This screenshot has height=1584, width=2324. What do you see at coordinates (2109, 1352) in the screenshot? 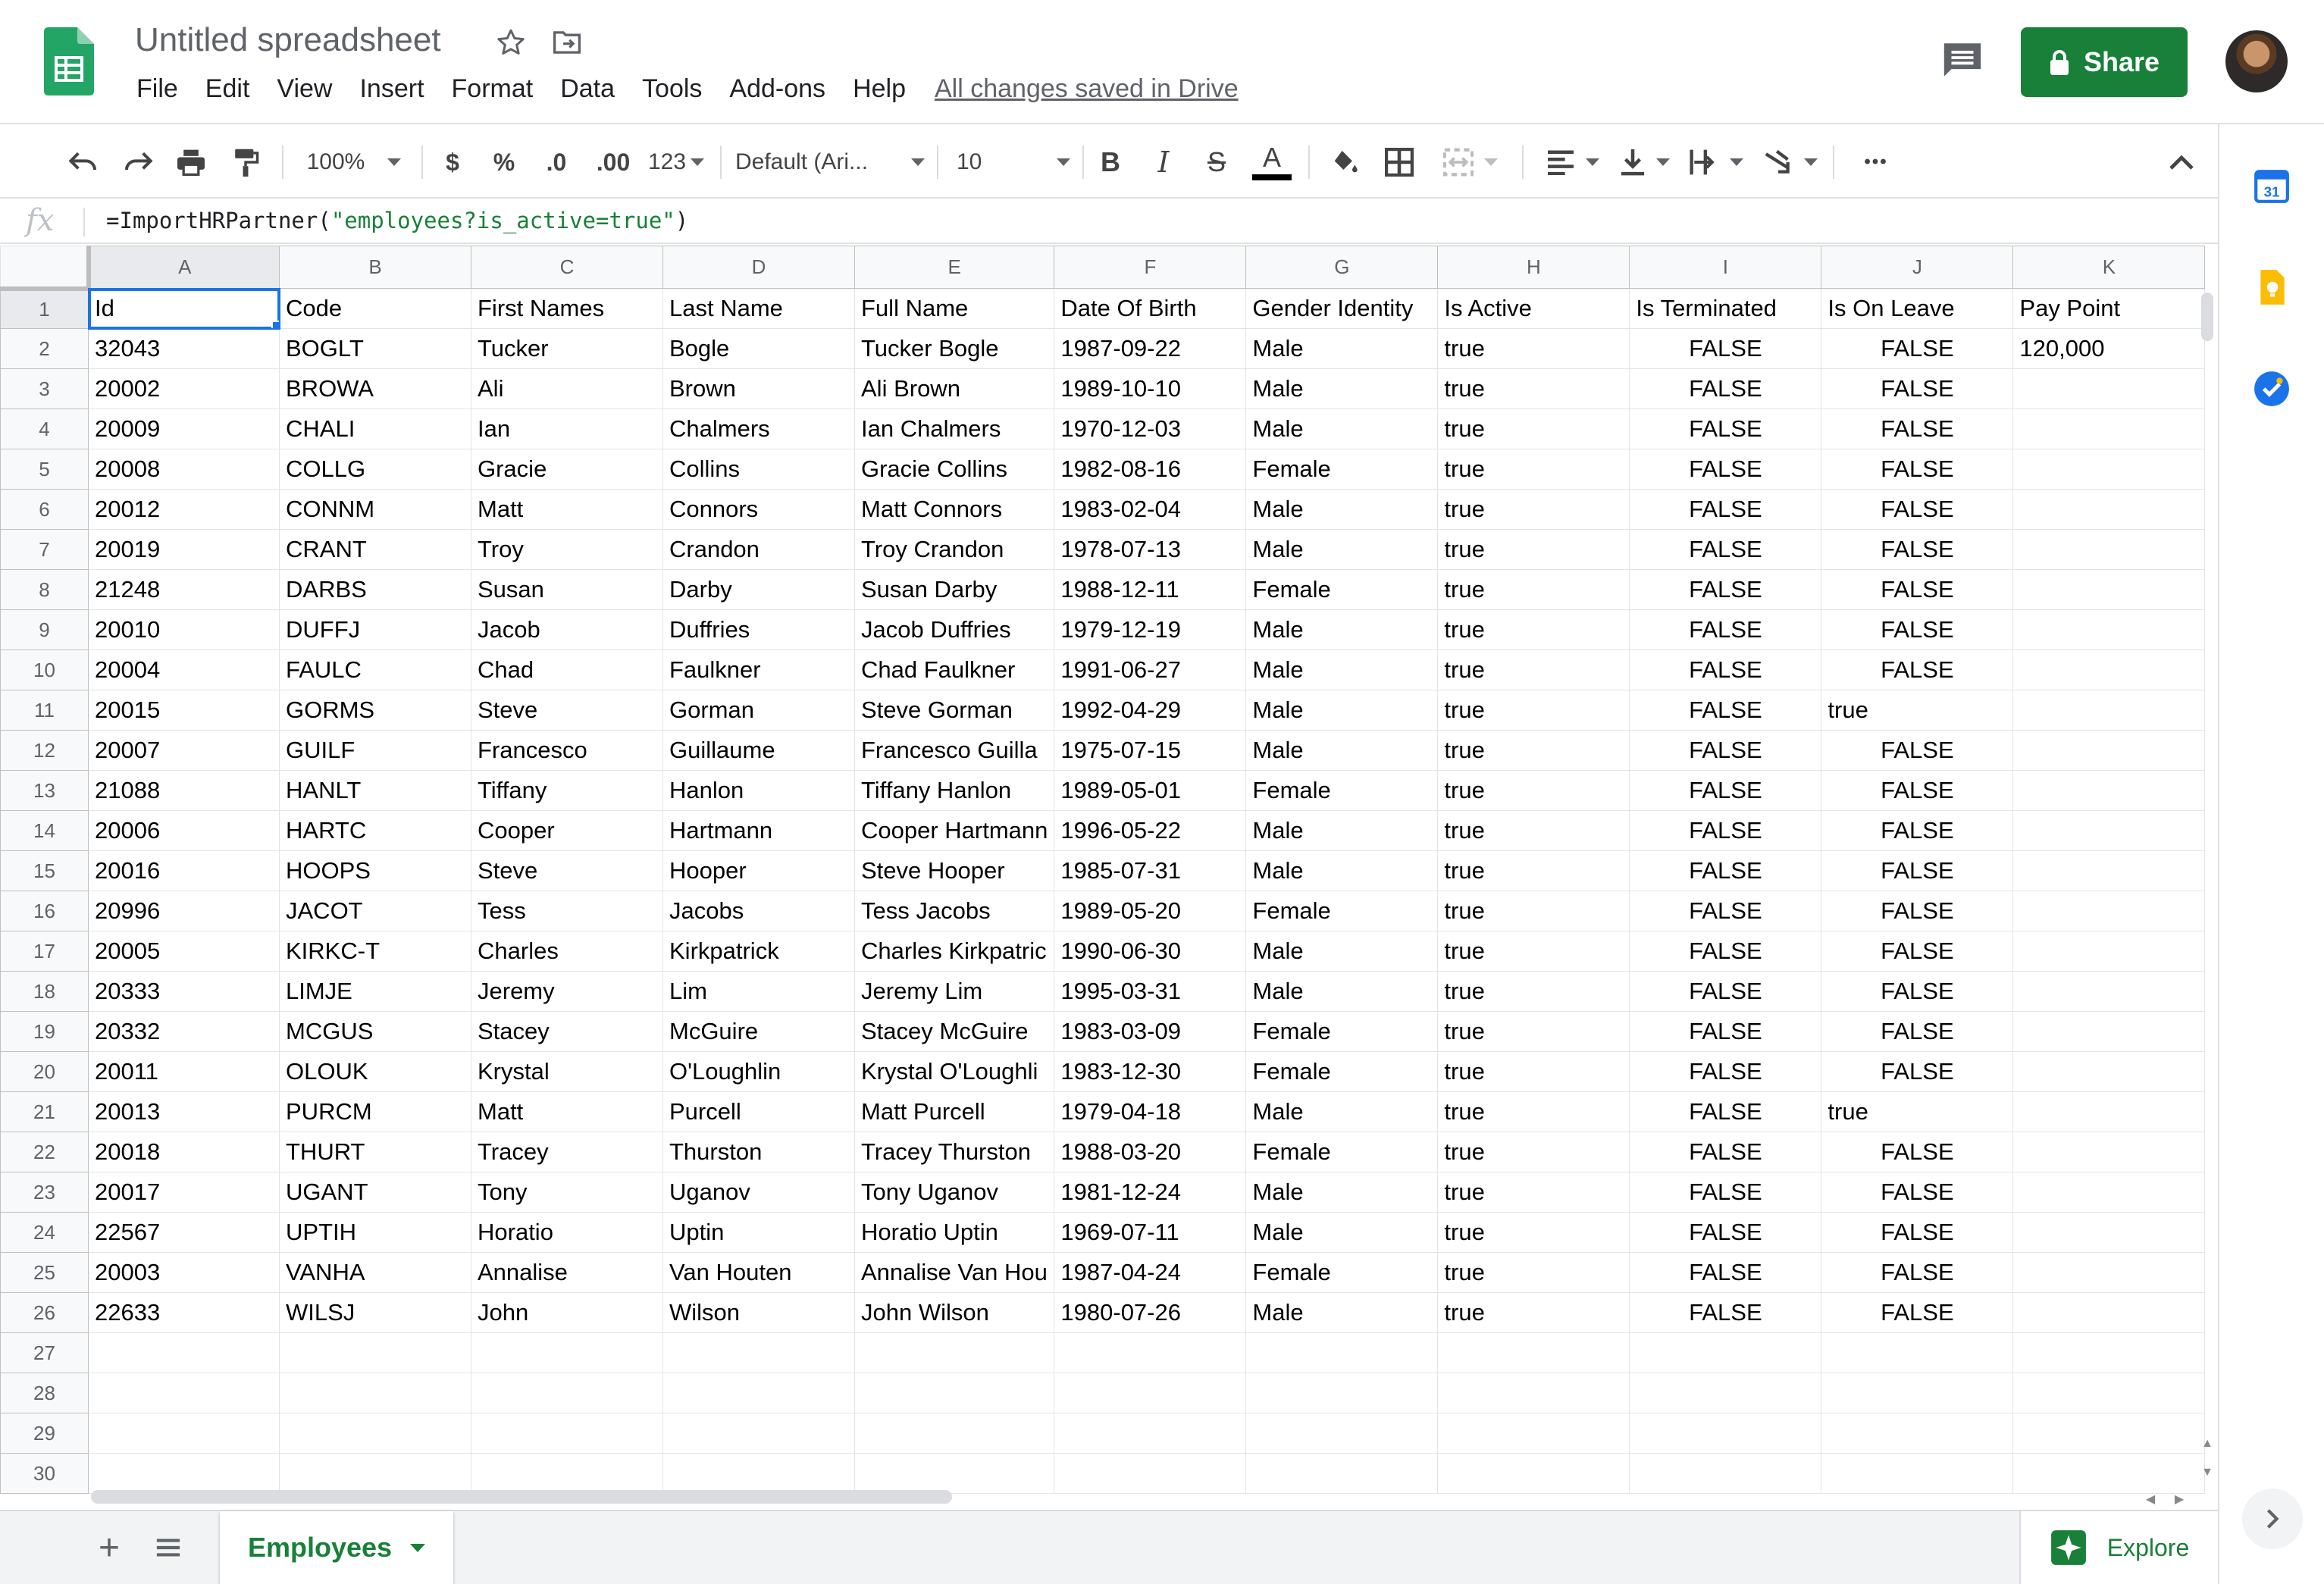
I see `cell-k27` at bounding box center [2109, 1352].